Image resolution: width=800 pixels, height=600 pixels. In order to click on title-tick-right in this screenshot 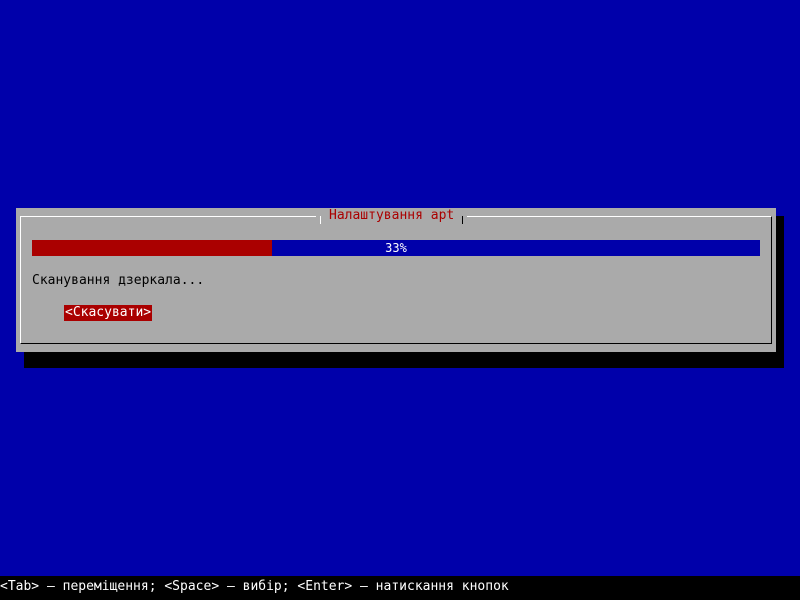, I will do `click(463, 220)`.